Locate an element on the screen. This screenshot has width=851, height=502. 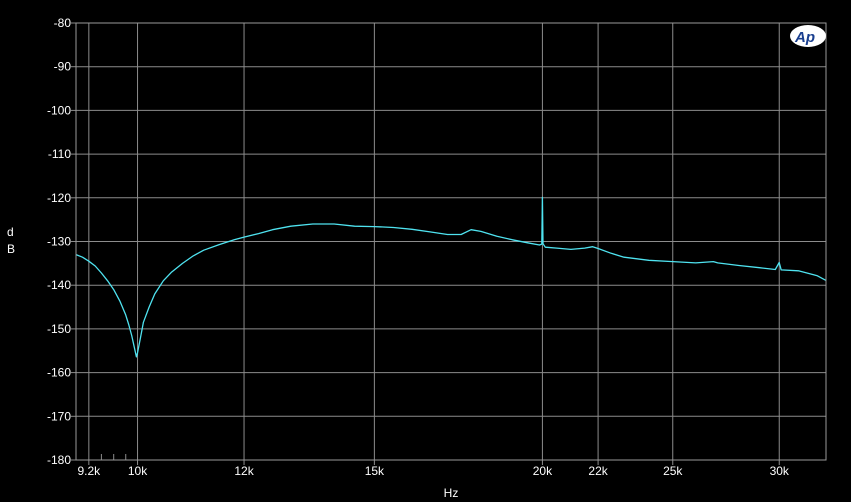
y-tick-label: -180 is located at coordinates (59, 460).